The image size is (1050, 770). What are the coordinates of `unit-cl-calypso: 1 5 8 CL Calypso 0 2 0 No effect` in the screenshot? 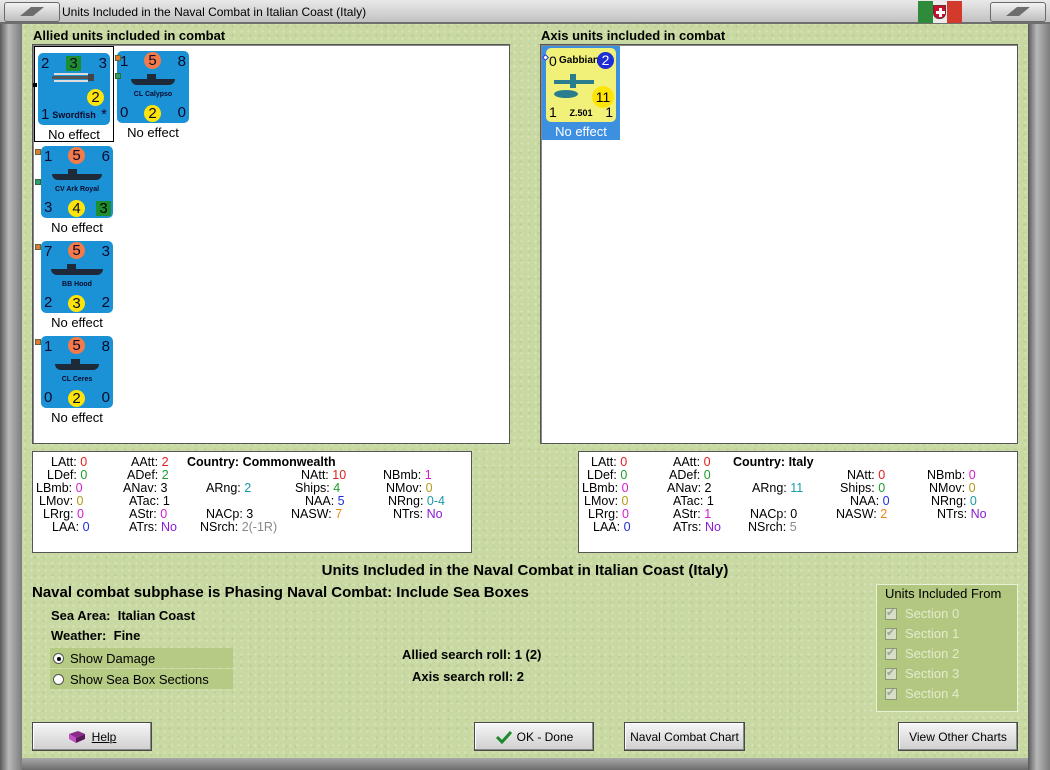 It's located at (153, 95).